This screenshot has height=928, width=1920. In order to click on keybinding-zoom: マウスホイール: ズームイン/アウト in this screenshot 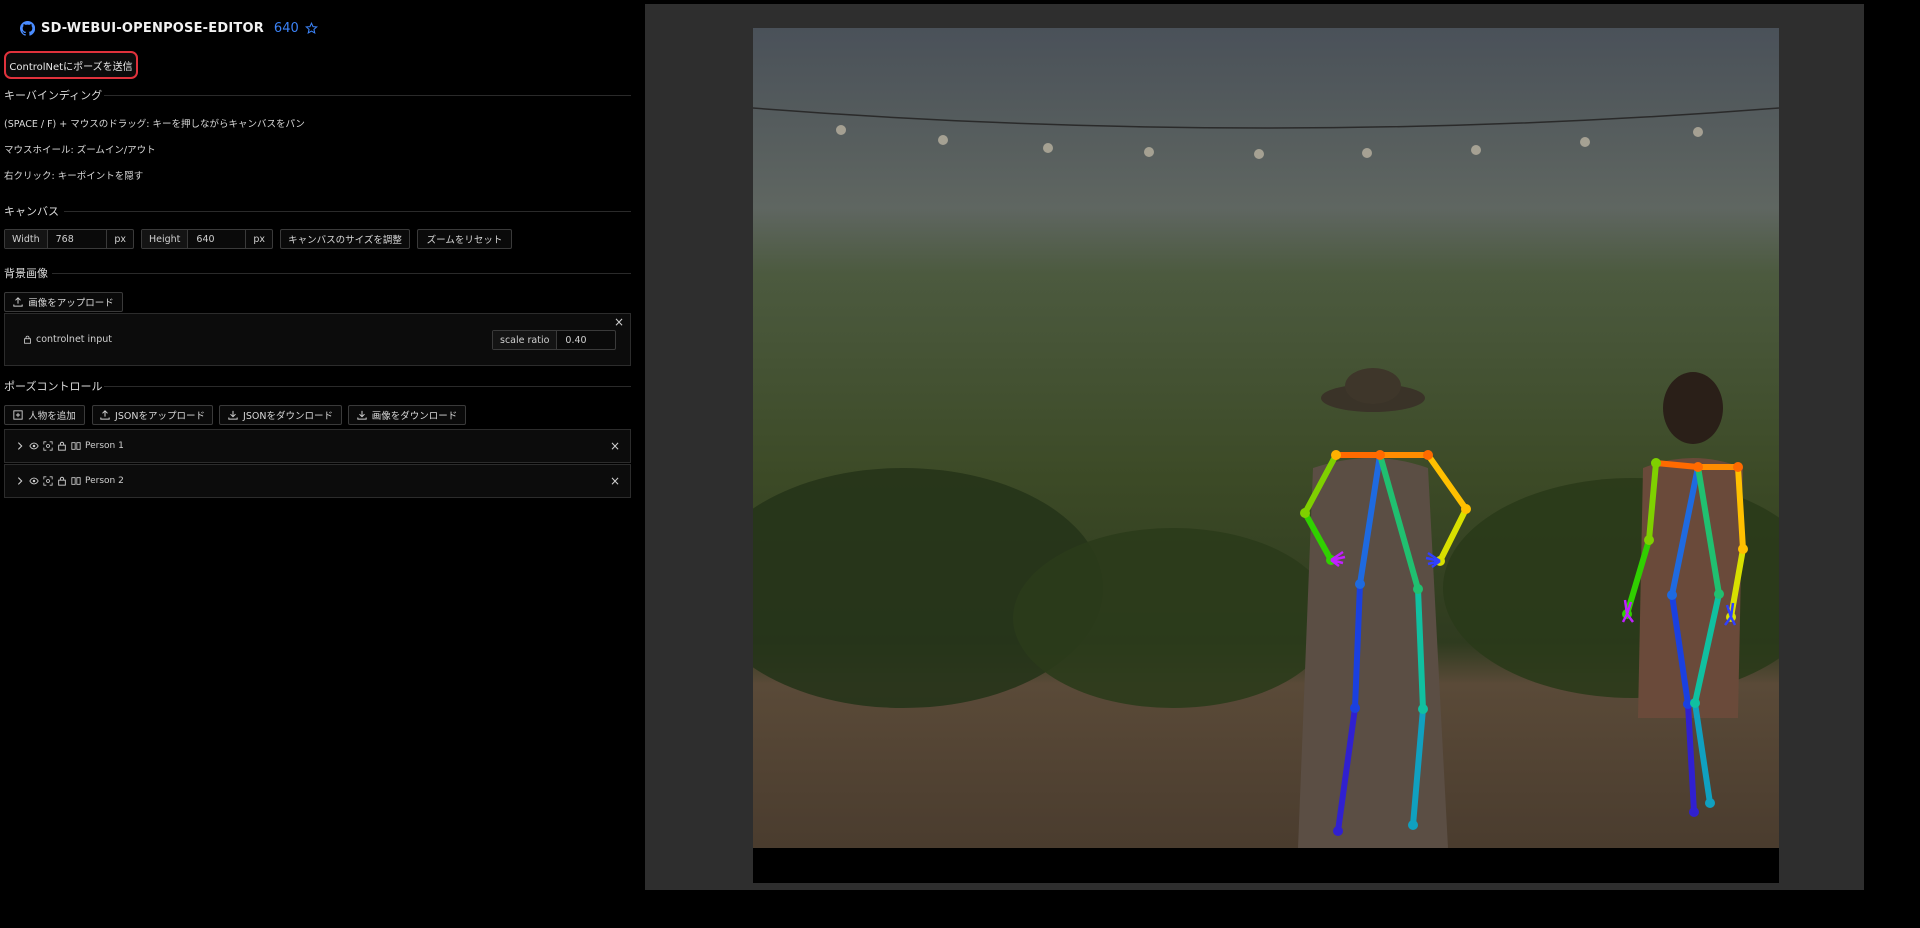, I will do `click(80, 150)`.